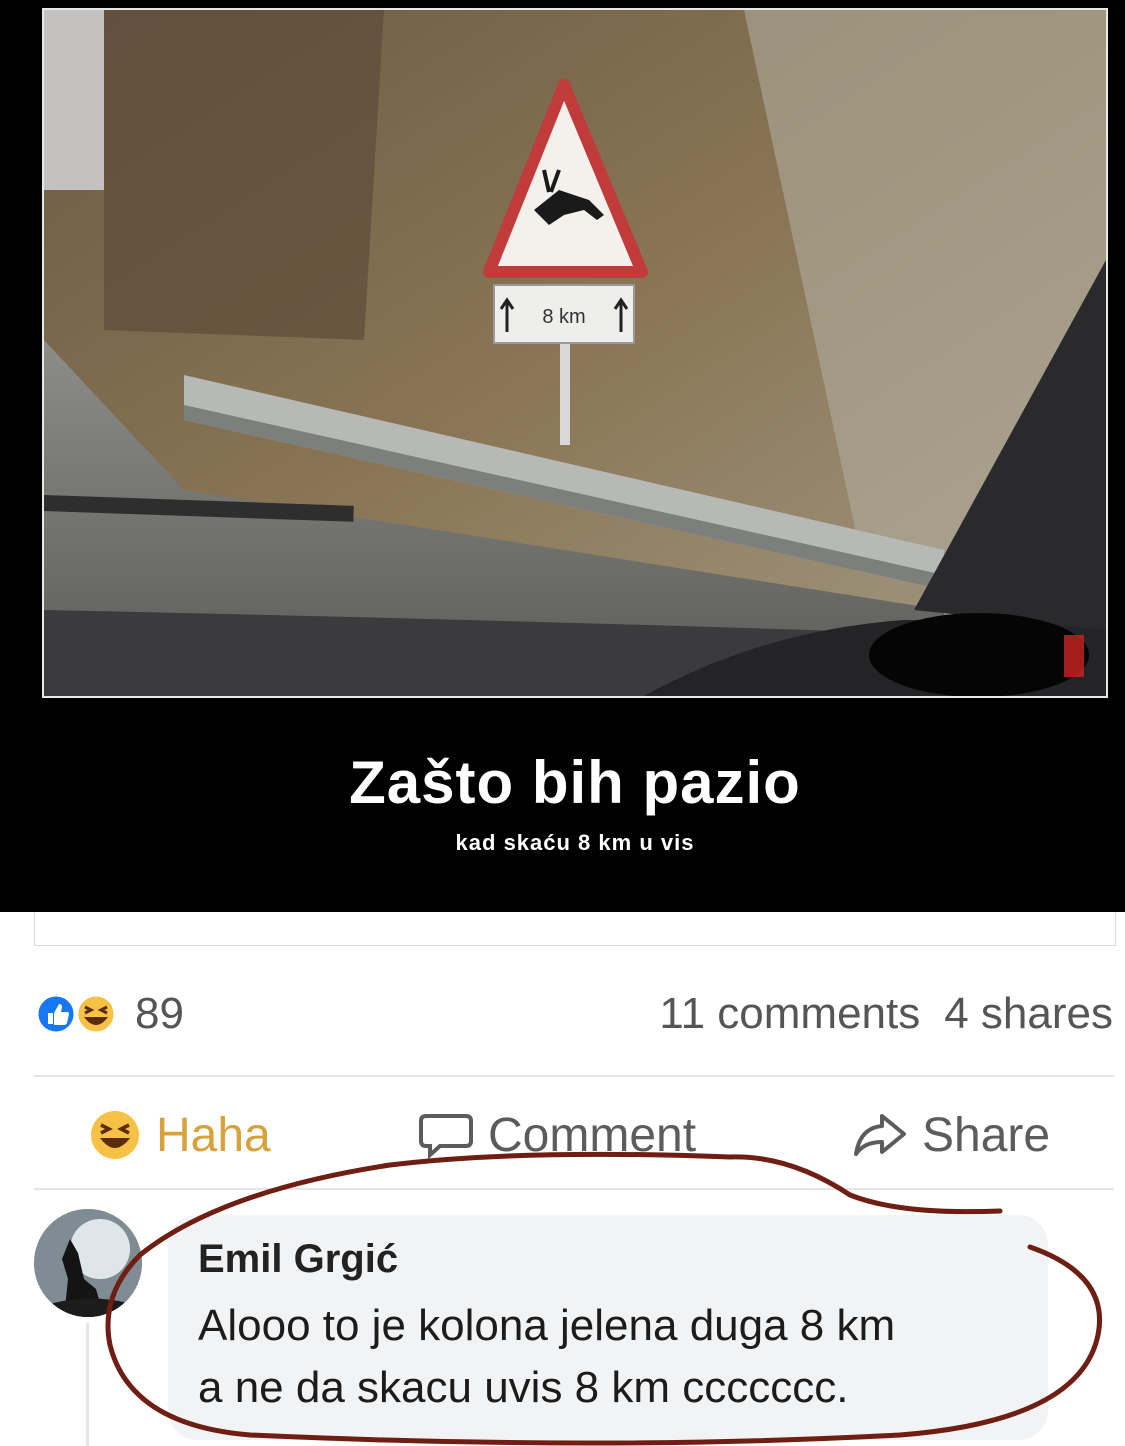 Image resolution: width=1125 pixels, height=1446 pixels. Describe the element at coordinates (213, 1135) in the screenshot. I see `haha-label: Haha` at that location.